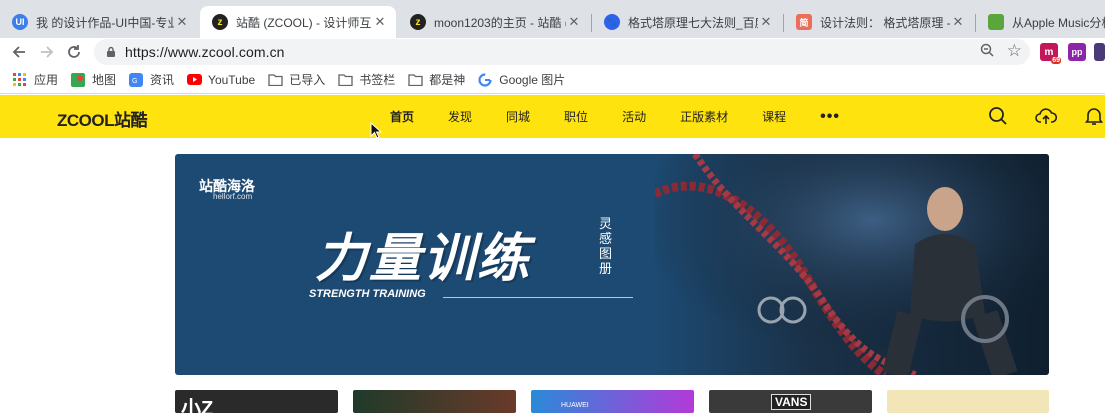  Describe the element at coordinates (423, 259) in the screenshot. I see `banner-headline: 力量训练` at that location.